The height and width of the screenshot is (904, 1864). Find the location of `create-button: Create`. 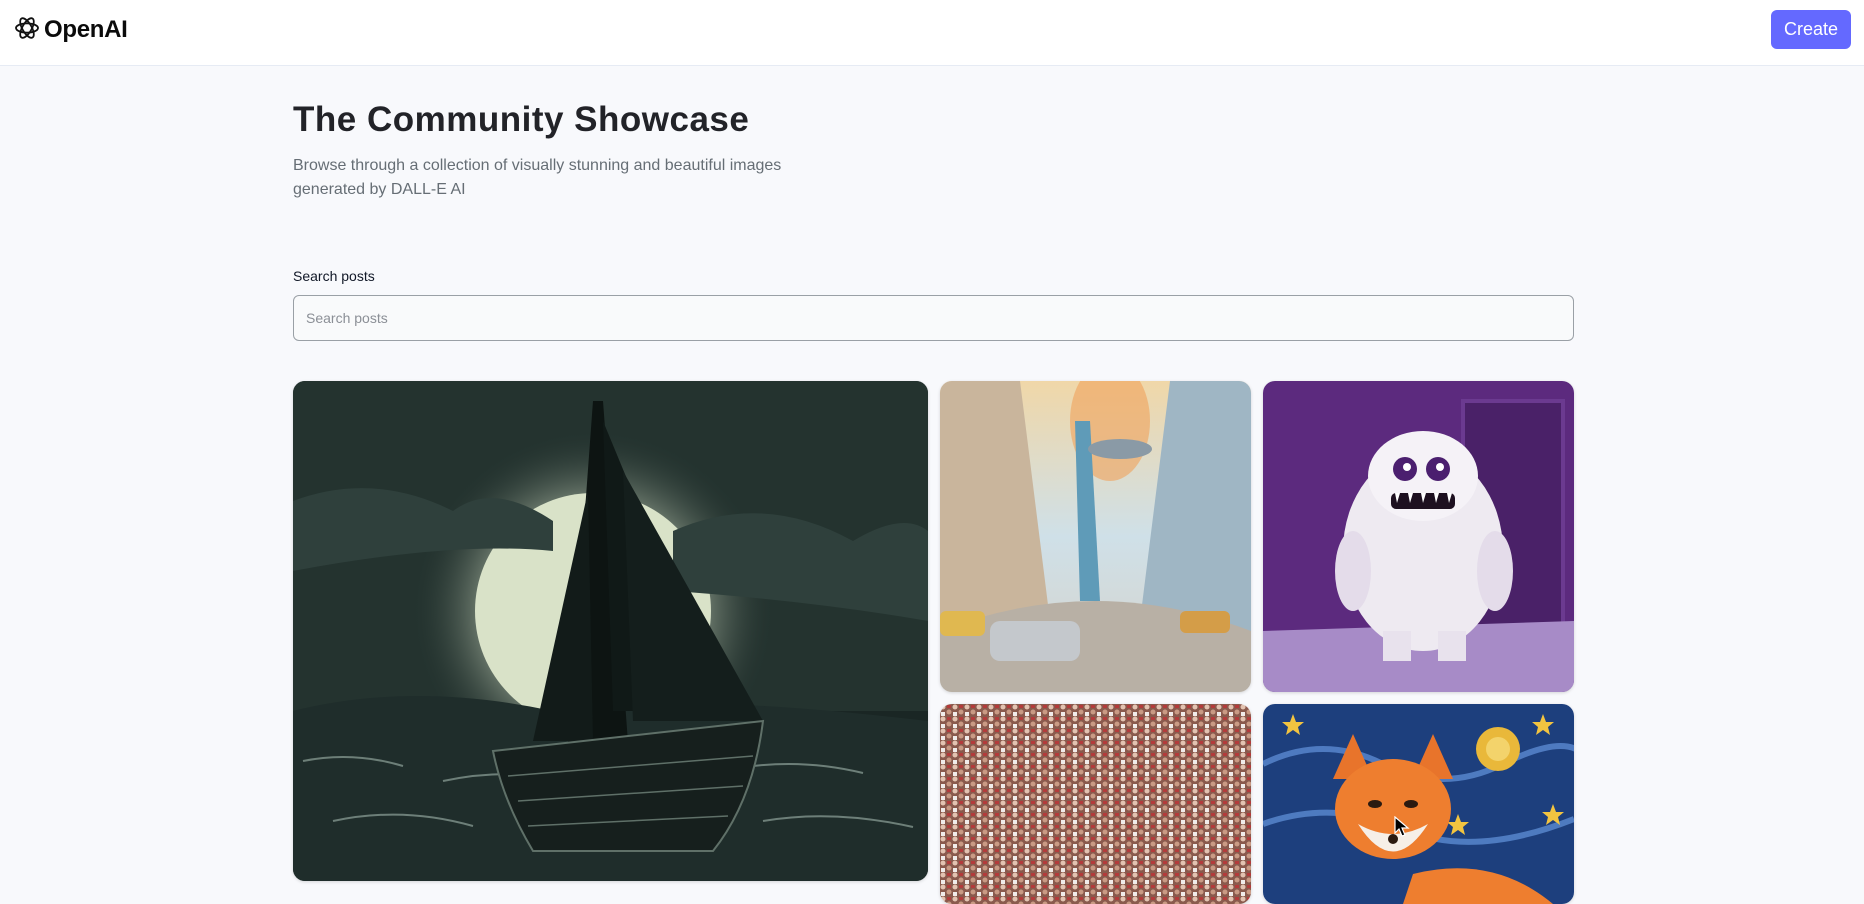

create-button: Create is located at coordinates (1811, 29).